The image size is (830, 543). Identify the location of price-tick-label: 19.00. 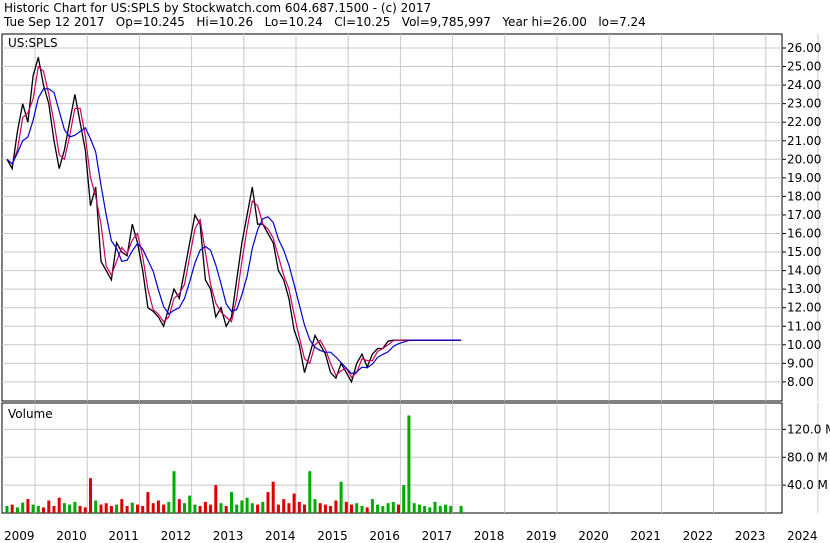
(804, 178).